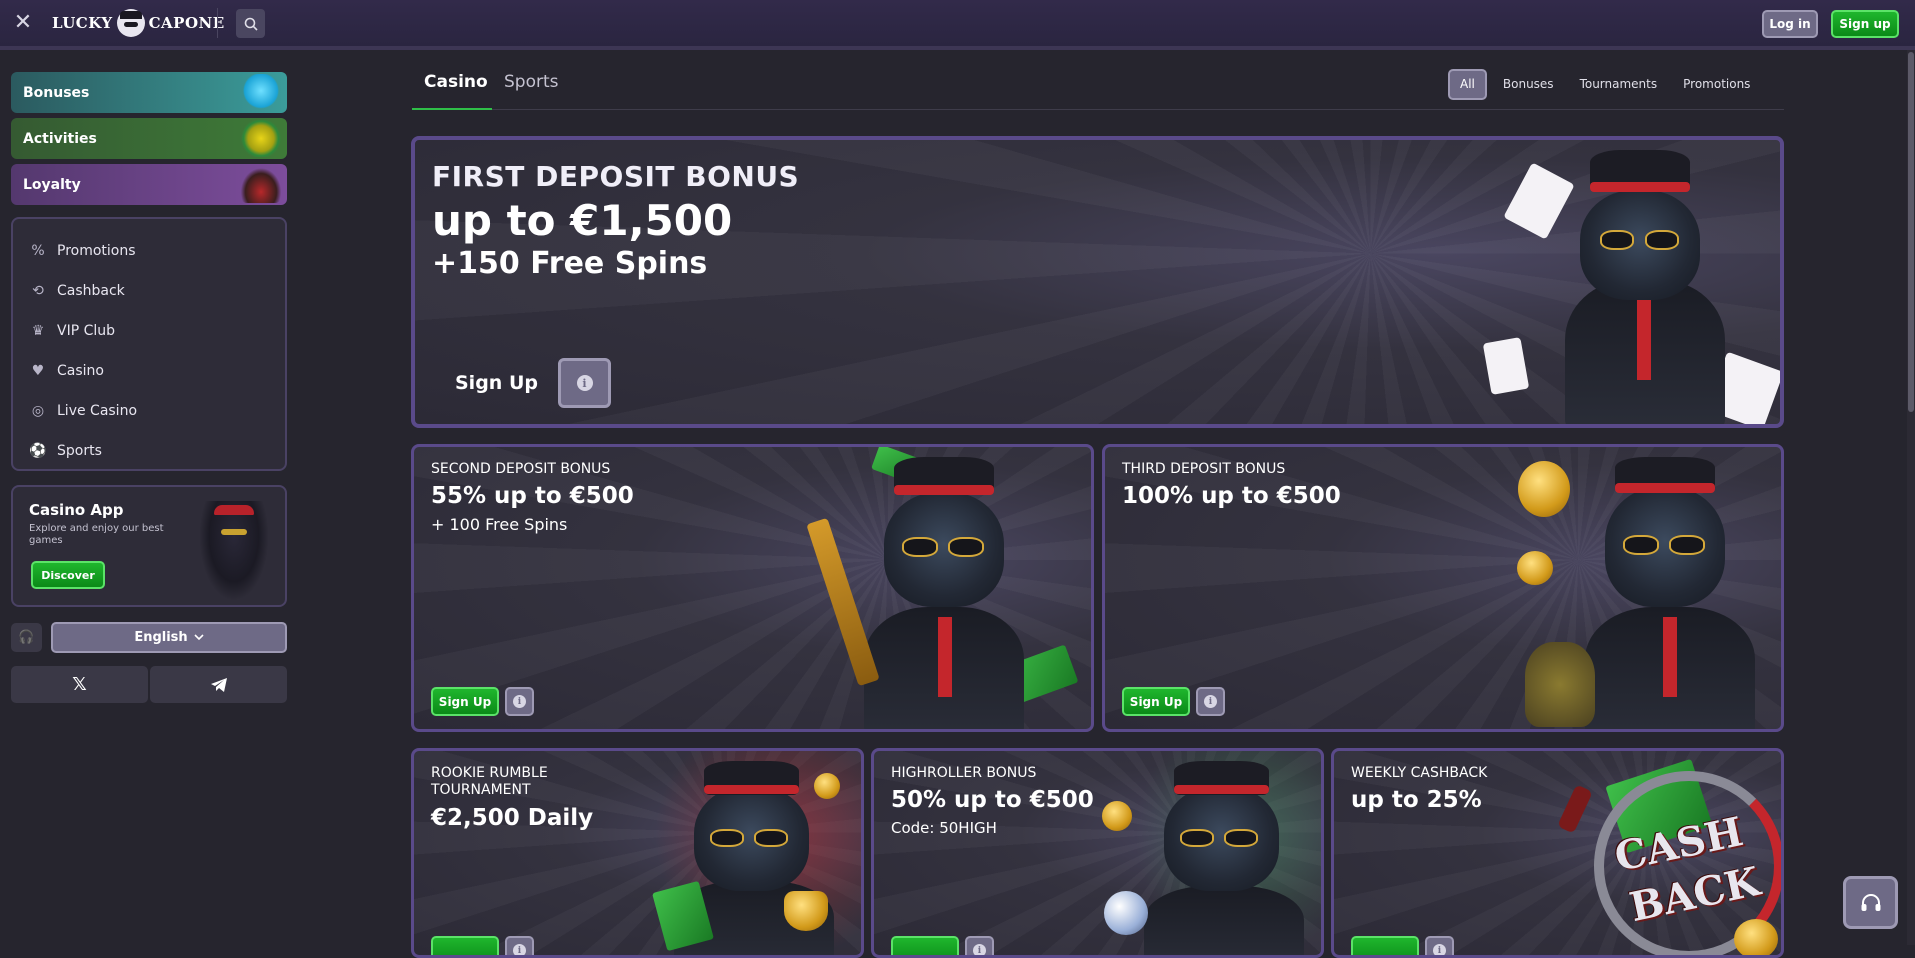 Image resolution: width=1915 pixels, height=958 pixels. What do you see at coordinates (38, 291) in the screenshot?
I see `cashback-icon: ⟲` at bounding box center [38, 291].